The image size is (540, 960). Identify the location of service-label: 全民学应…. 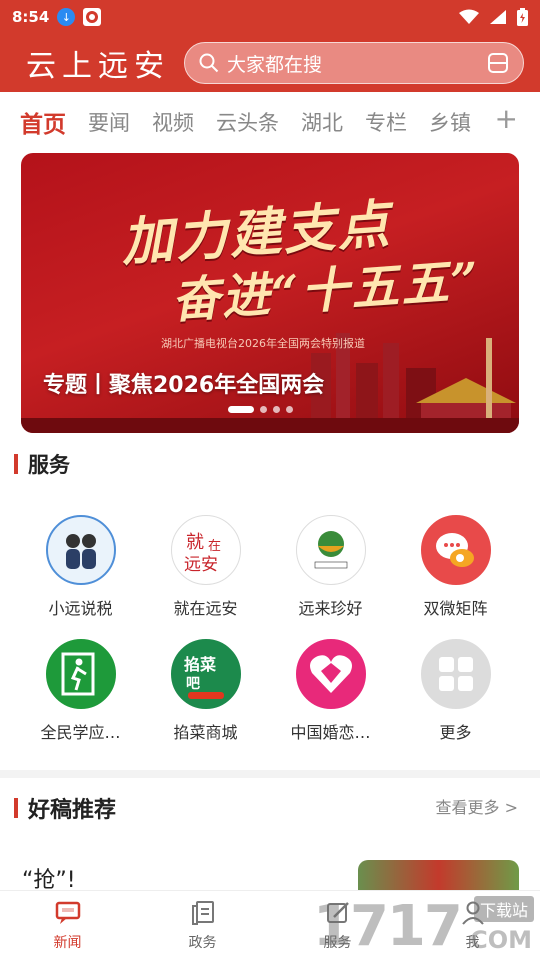
(80, 732).